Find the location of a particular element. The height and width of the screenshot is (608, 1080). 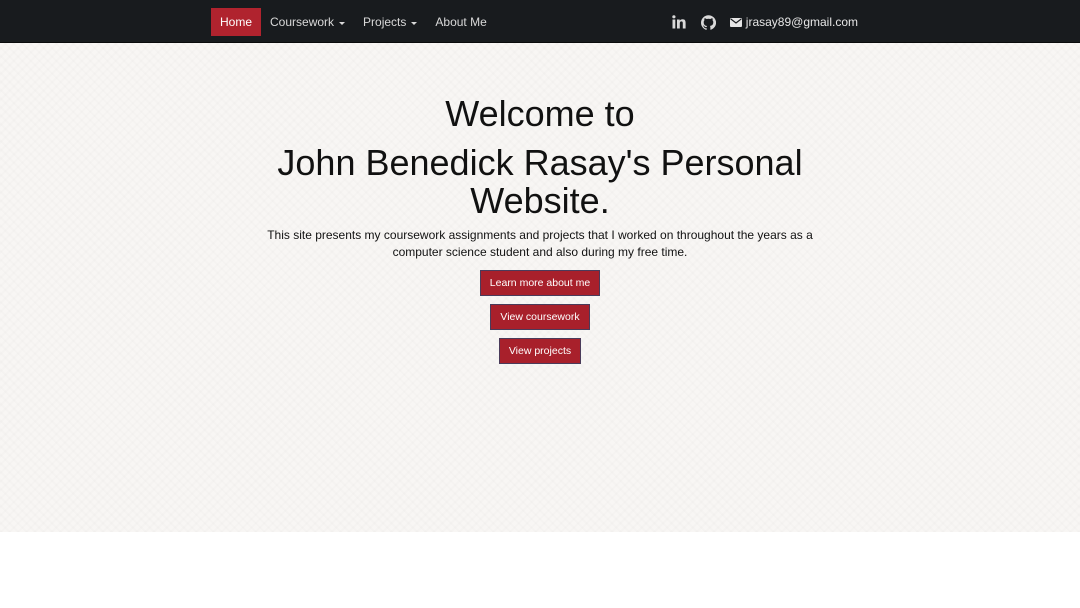

email-link: jrasay89@gmail.com is located at coordinates (793, 22).